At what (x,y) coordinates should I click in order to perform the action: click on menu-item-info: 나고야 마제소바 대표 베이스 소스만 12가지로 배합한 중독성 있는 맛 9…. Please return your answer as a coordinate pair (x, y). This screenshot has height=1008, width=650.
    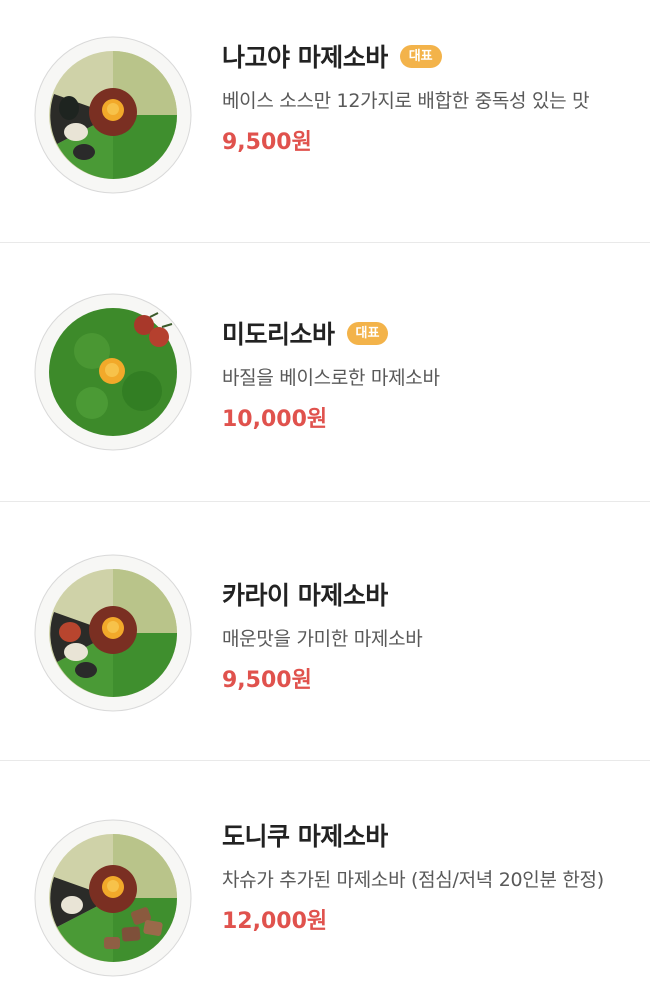
    Looking at the image, I should click on (424, 97).